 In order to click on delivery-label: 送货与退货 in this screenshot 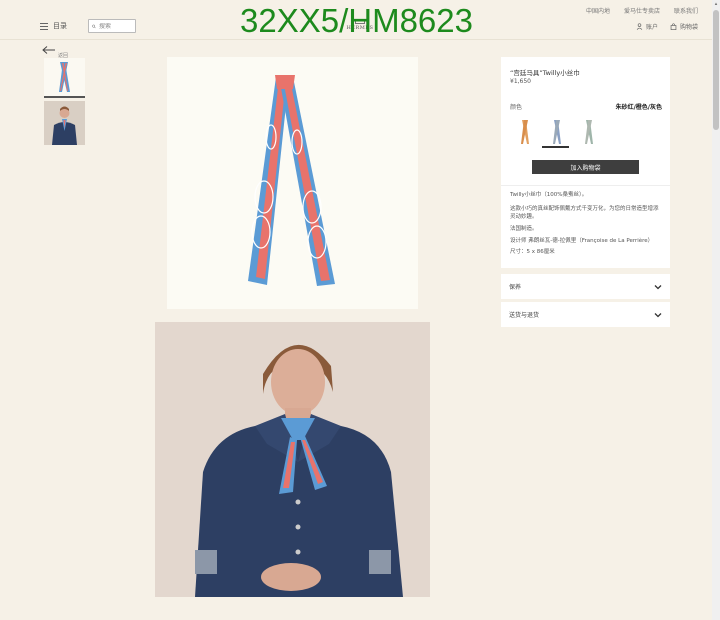, I will do `click(524, 315)`.